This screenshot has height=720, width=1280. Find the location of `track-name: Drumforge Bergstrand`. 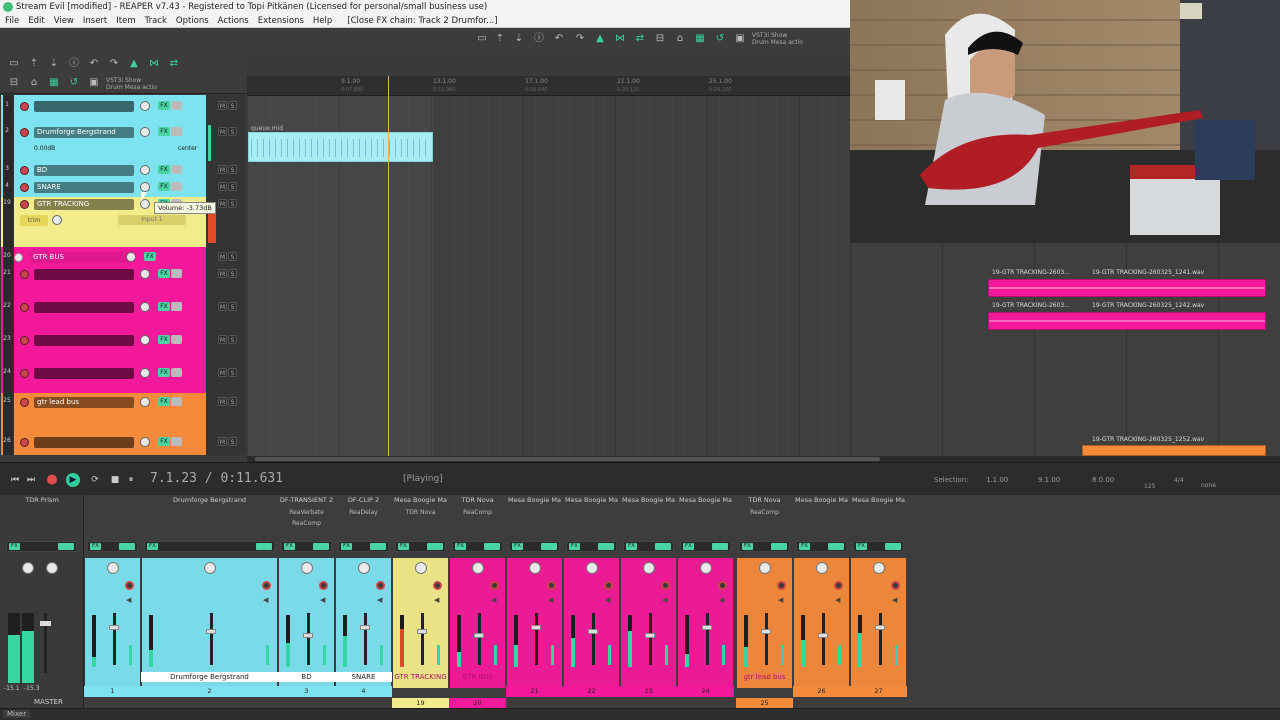

track-name: Drumforge Bergstrand is located at coordinates (84, 132).